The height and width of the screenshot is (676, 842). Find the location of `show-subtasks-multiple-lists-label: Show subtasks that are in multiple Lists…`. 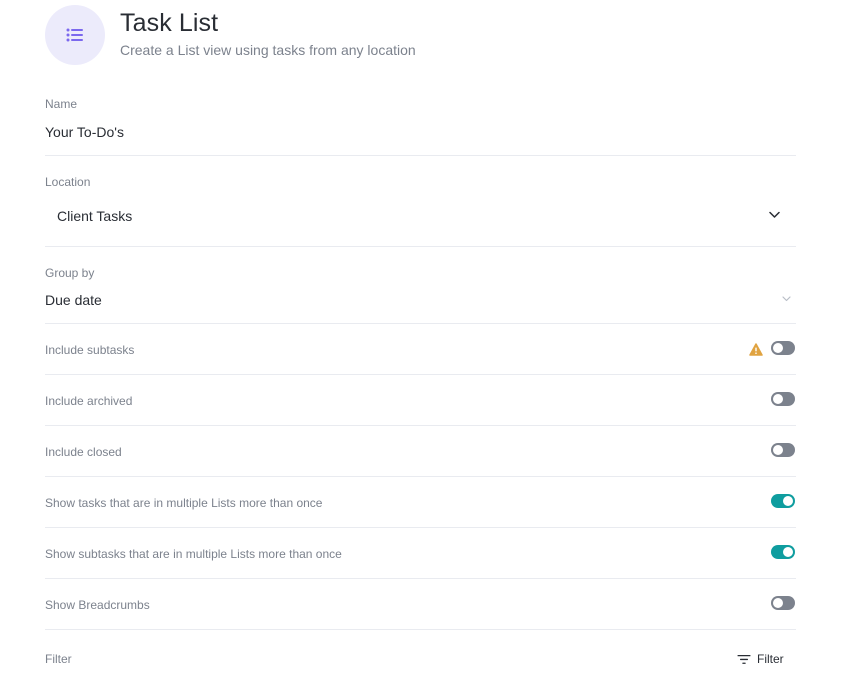

show-subtasks-multiple-lists-label: Show subtasks that are in multiple Lists… is located at coordinates (193, 554).